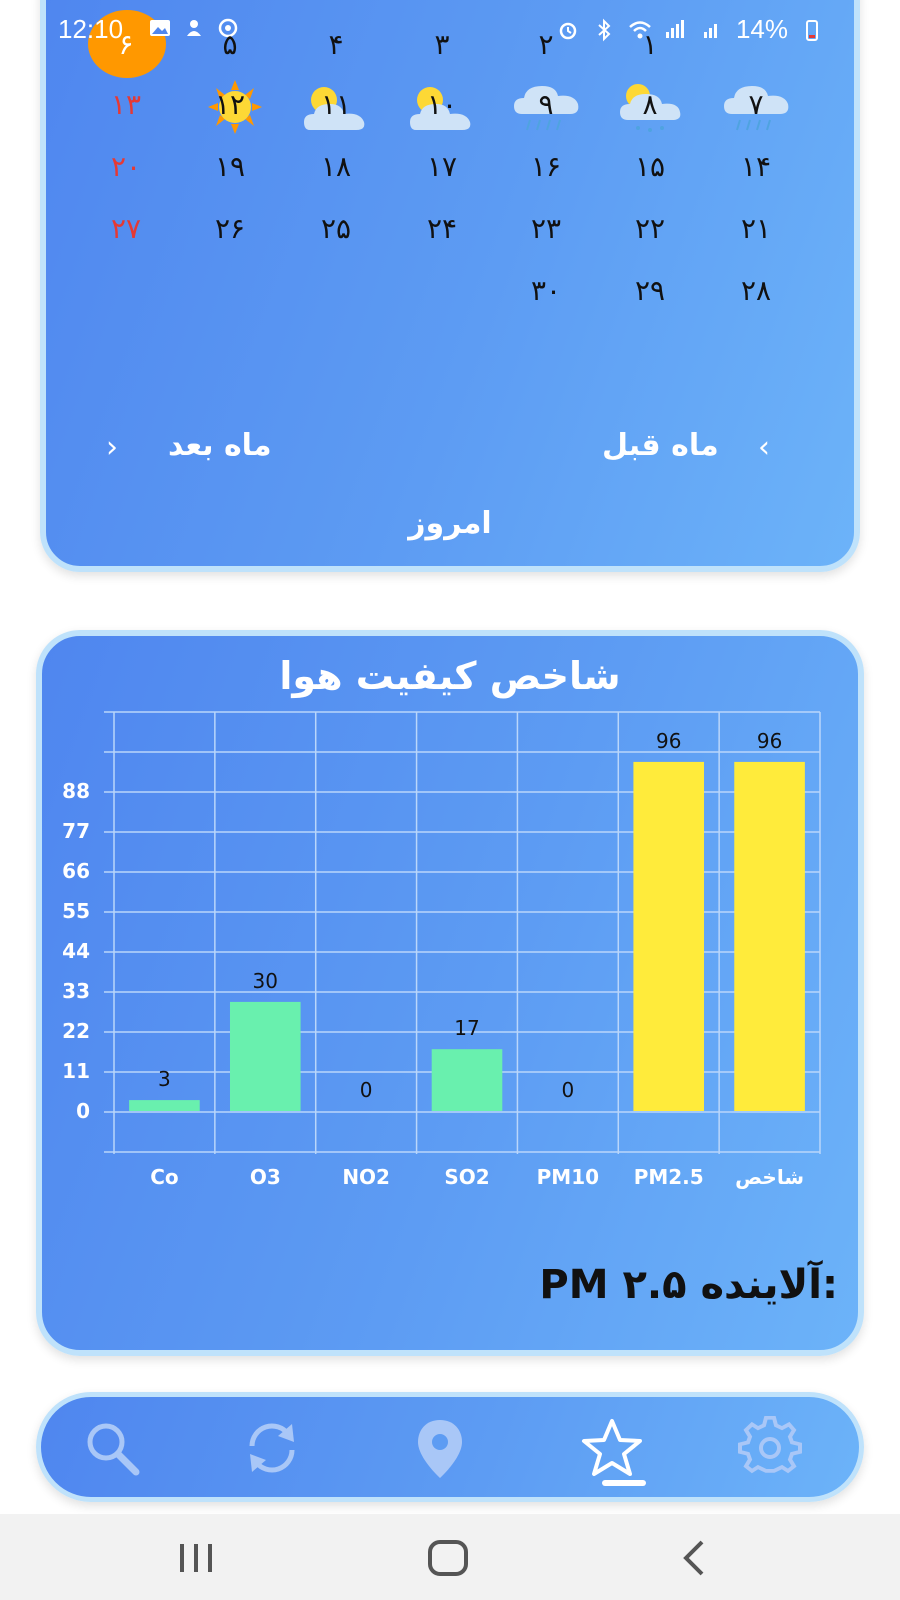 The image size is (900, 1600). Describe the element at coordinates (76, 911) in the screenshot. I see `y-tick-label: 55` at that location.